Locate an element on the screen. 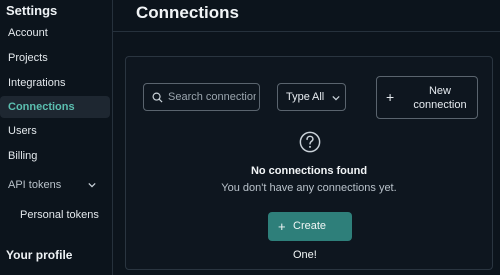  create-connection-button: + Create One! is located at coordinates (310, 236).